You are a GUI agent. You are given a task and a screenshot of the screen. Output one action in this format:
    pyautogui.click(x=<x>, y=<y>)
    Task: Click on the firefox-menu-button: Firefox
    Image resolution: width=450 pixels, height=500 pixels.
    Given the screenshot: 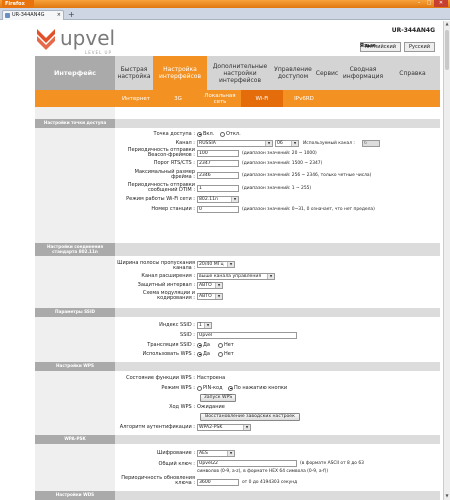 What is the action you would take?
    pyautogui.click(x=18, y=4)
    